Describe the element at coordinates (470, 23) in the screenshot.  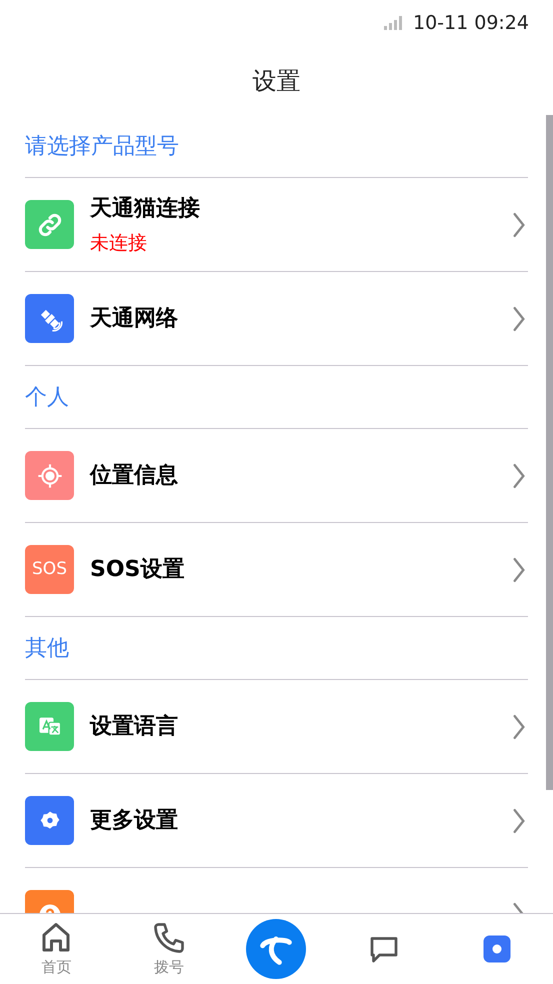
I see `status-time: 10-11 09:24` at that location.